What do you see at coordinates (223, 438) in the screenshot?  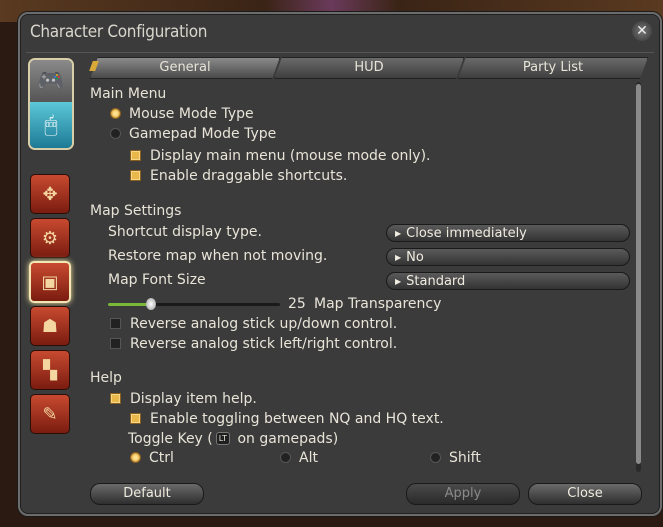 I see `lt-button-icon: LT` at bounding box center [223, 438].